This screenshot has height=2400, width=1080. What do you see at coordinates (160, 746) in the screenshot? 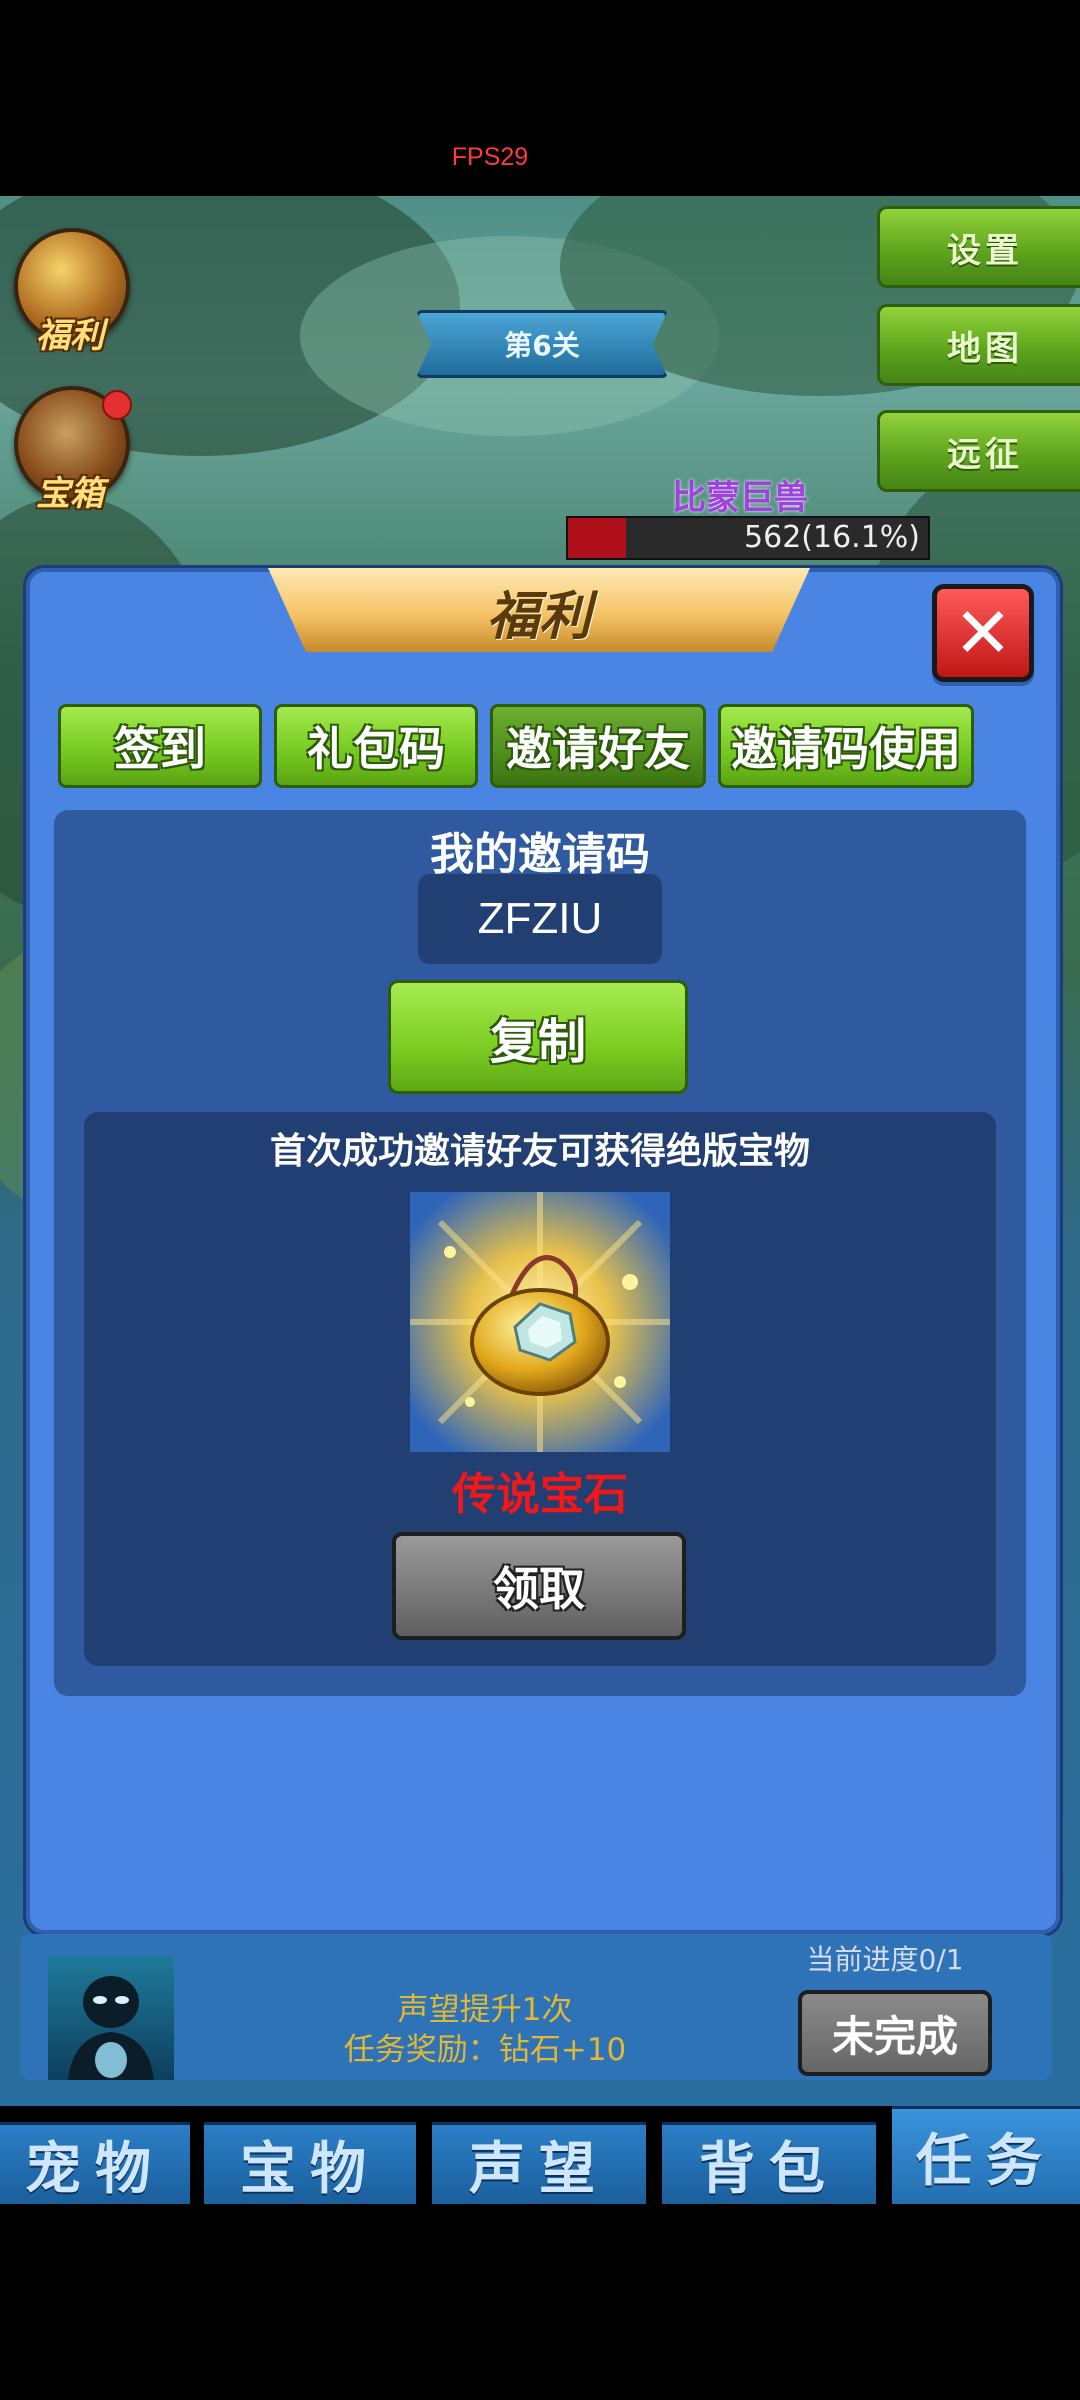
I see `tab-sign-in: 签到` at bounding box center [160, 746].